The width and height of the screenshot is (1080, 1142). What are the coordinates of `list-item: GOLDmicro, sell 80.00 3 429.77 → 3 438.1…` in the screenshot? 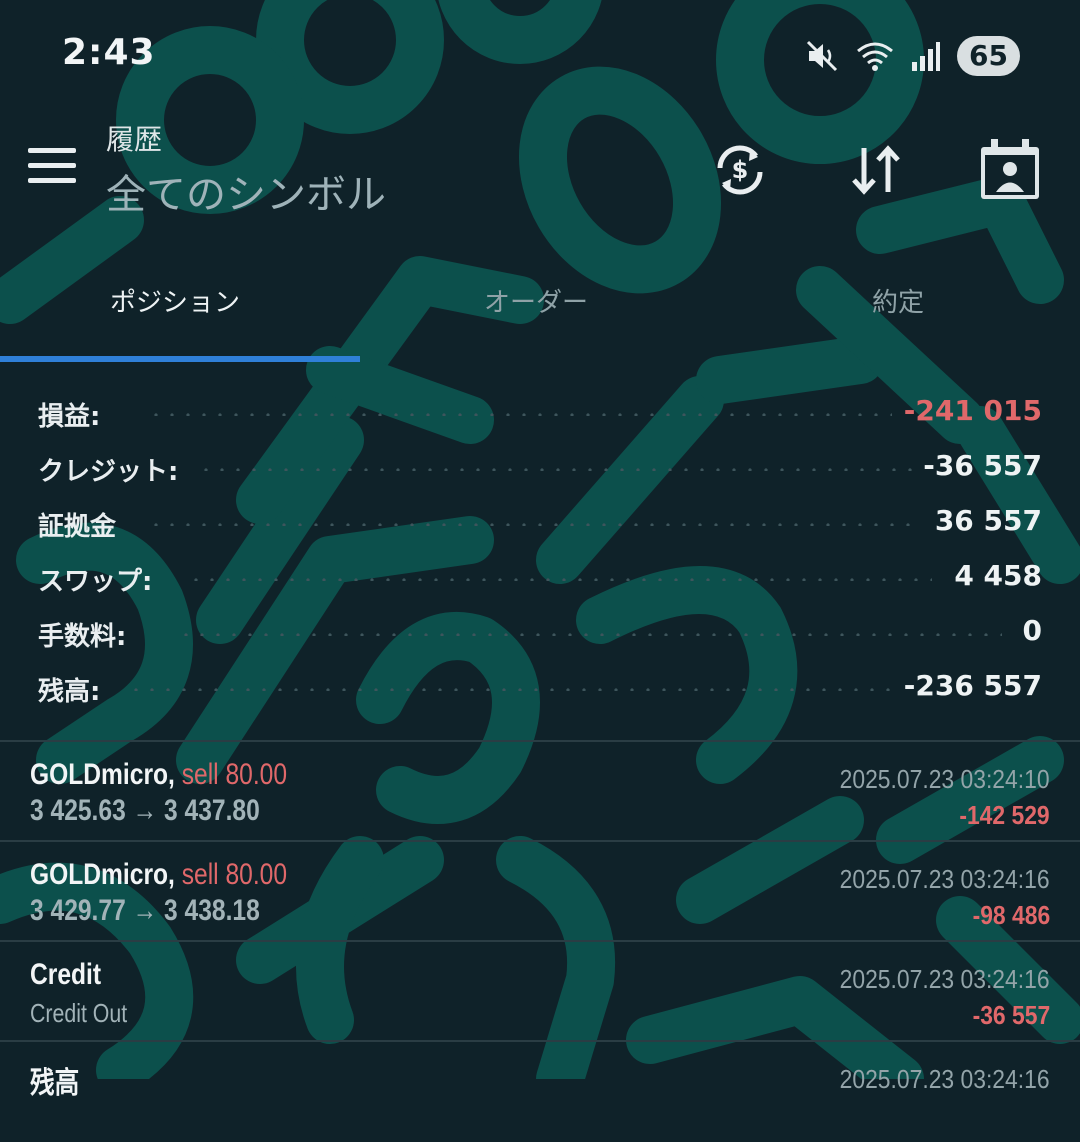 It's located at (540, 891).